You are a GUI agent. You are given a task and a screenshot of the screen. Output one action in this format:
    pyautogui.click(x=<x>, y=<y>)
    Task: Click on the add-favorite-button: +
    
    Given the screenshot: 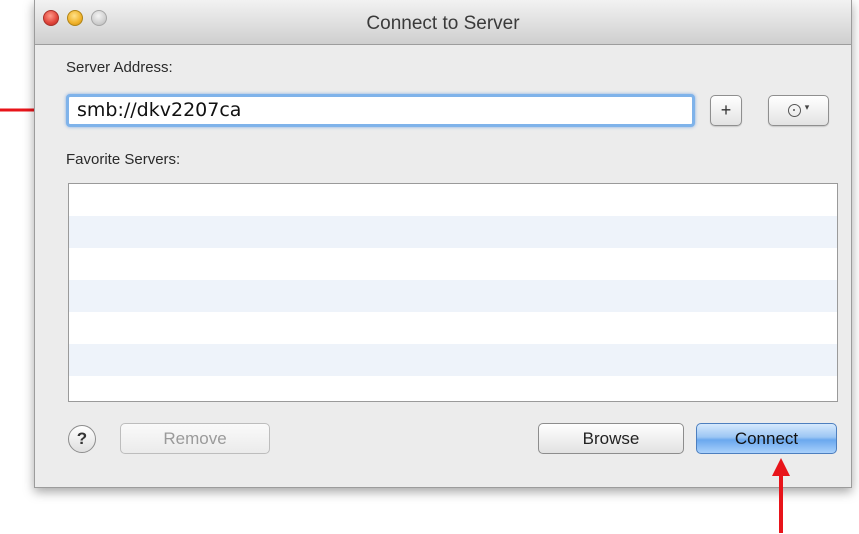 What is the action you would take?
    pyautogui.click(x=726, y=110)
    